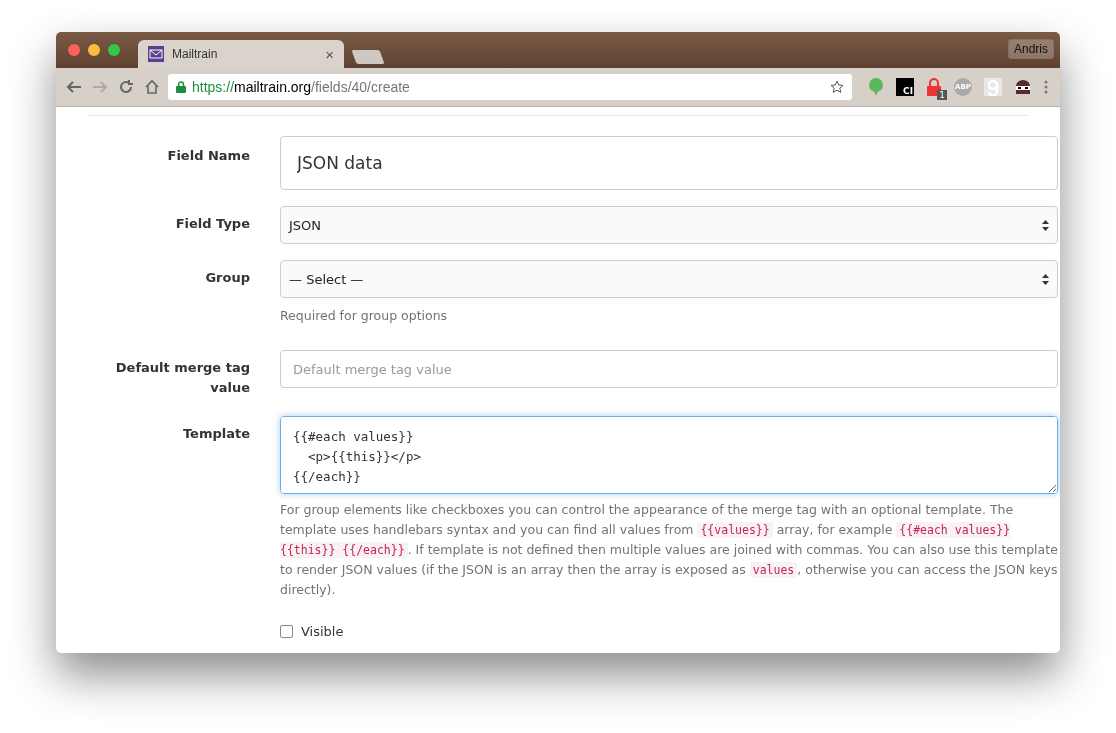 The height and width of the screenshot is (733, 1116). What do you see at coordinates (241, 54) in the screenshot?
I see `browser-tab: Mailtrain ×` at bounding box center [241, 54].